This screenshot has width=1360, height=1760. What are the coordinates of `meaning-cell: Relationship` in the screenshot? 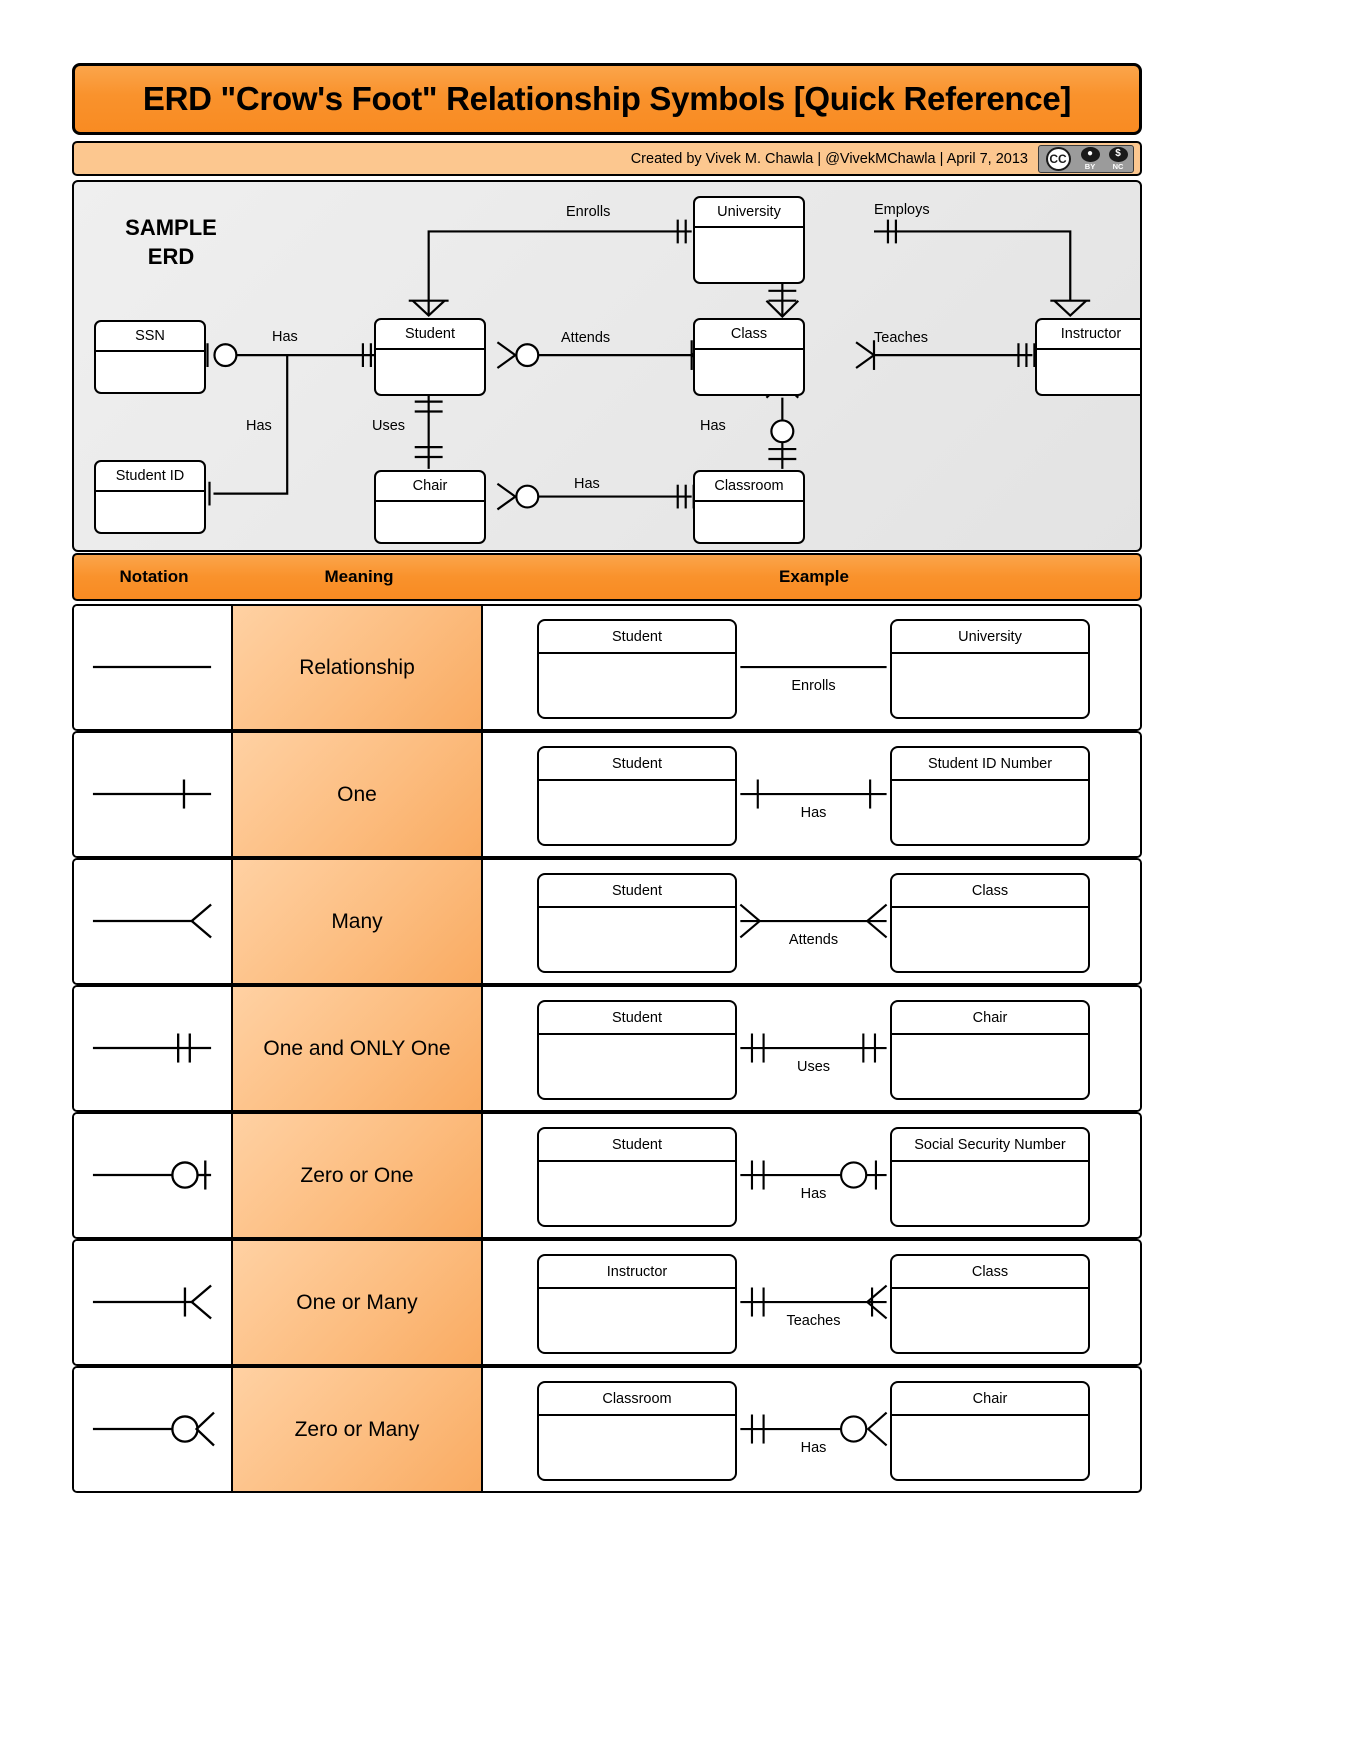 It's located at (358, 667).